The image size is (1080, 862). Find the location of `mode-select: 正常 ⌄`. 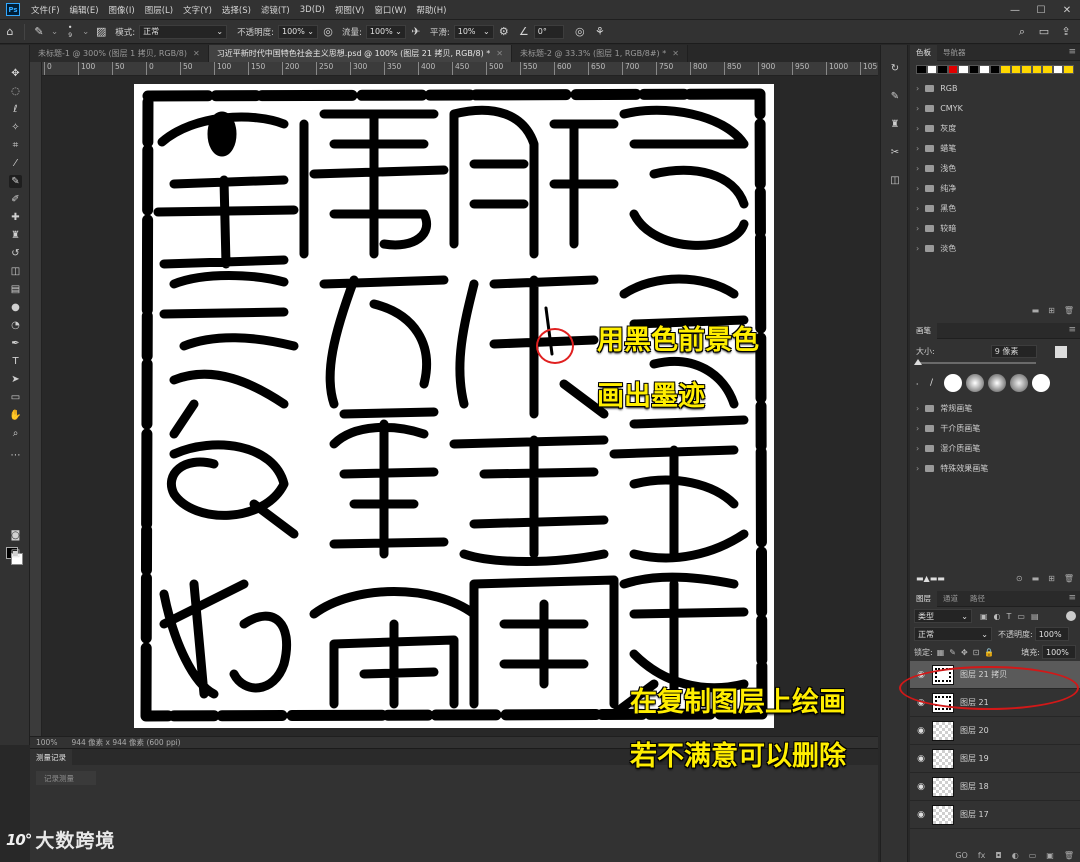

mode-select: 正常 ⌄ is located at coordinates (183, 31).